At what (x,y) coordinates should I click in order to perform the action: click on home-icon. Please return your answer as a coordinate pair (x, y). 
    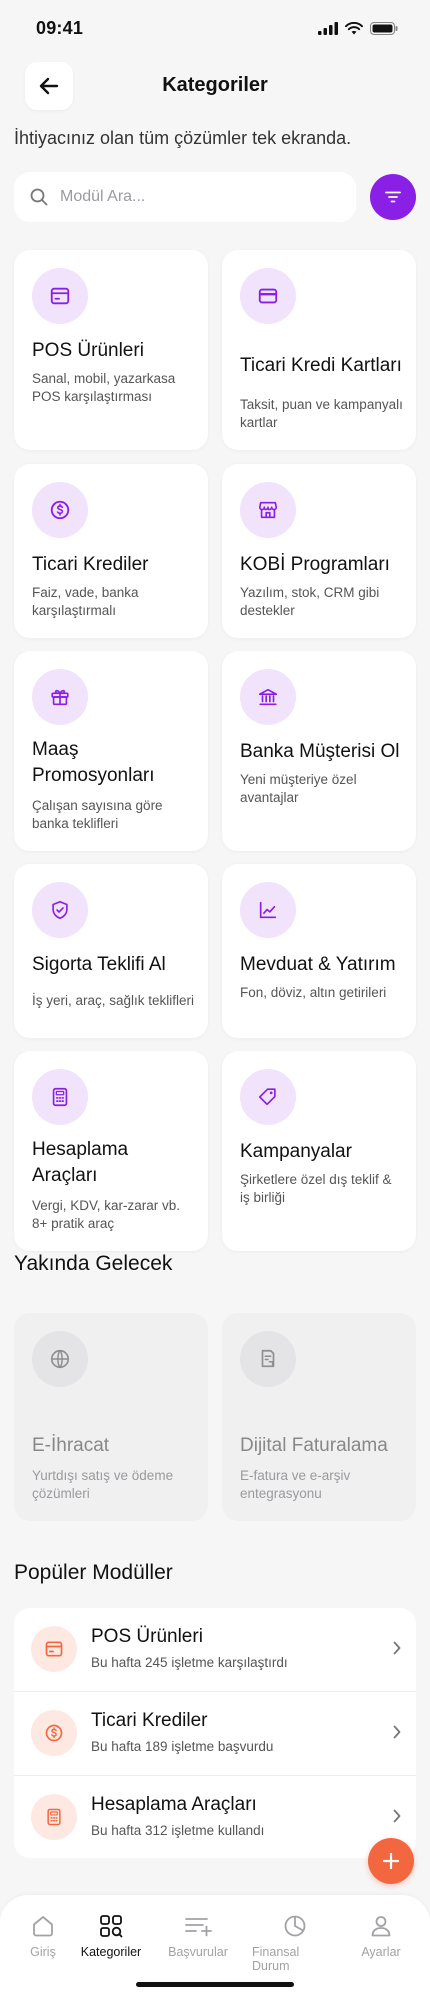
    Looking at the image, I should click on (43, 1926).